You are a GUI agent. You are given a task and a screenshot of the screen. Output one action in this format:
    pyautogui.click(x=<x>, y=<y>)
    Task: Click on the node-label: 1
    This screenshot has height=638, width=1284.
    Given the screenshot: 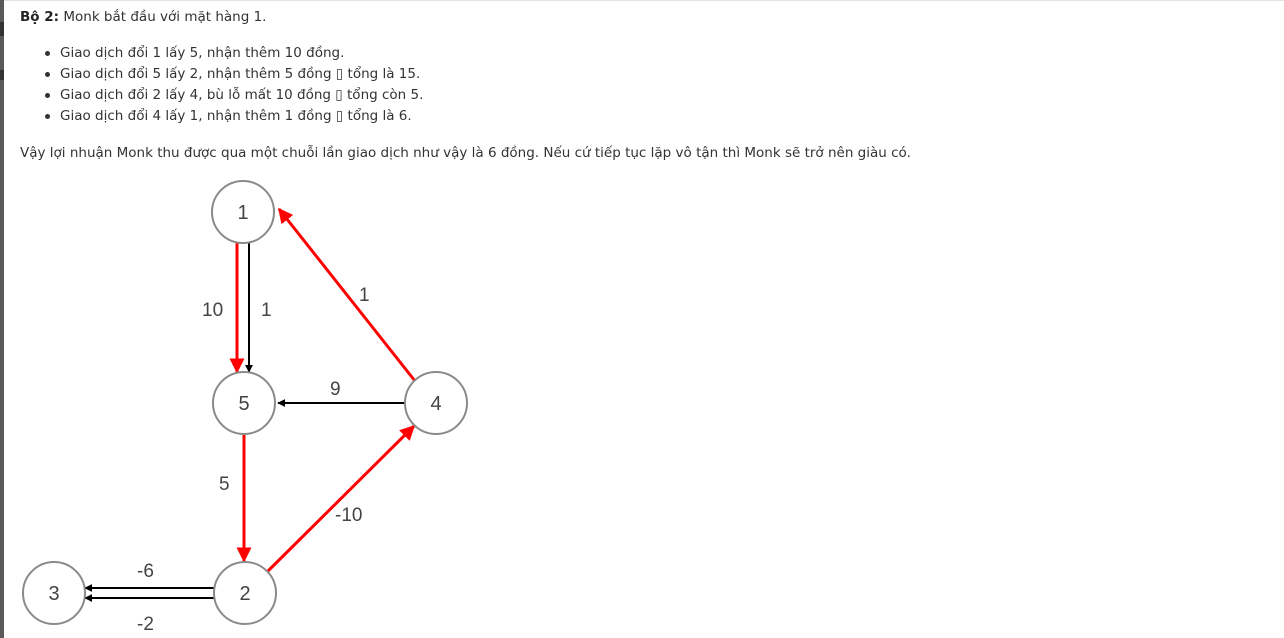 What is the action you would take?
    pyautogui.click(x=242, y=213)
    